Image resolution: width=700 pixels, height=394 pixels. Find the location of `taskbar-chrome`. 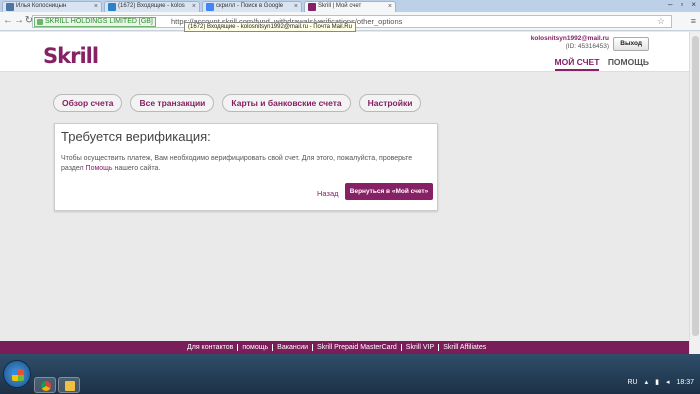

taskbar-chrome is located at coordinates (45, 385).